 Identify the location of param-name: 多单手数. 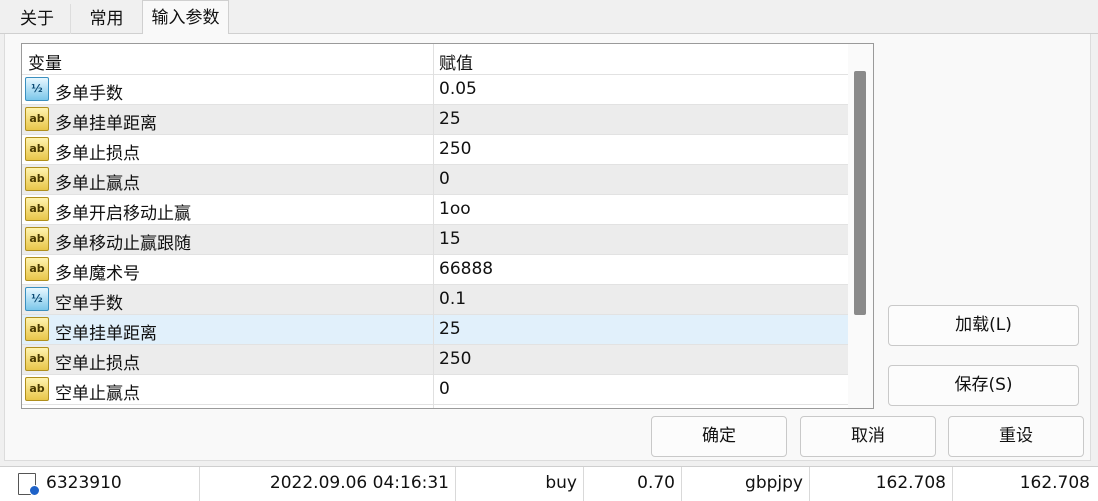
(89, 94).